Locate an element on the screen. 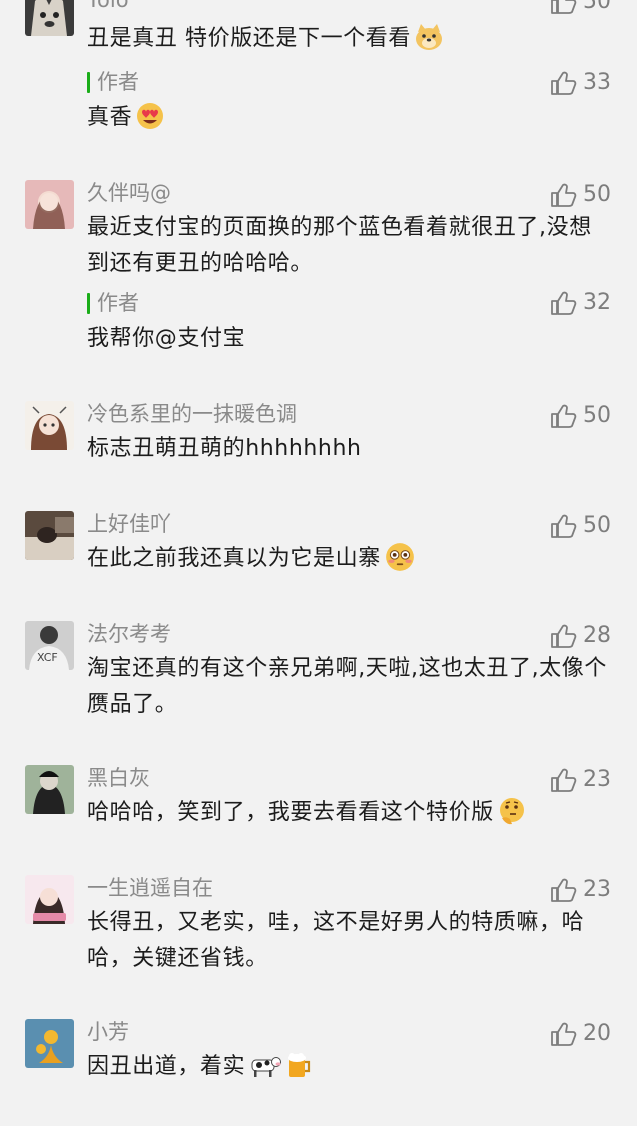 The height and width of the screenshot is (1126, 637). avatar: XCF is located at coordinates (49, 645).